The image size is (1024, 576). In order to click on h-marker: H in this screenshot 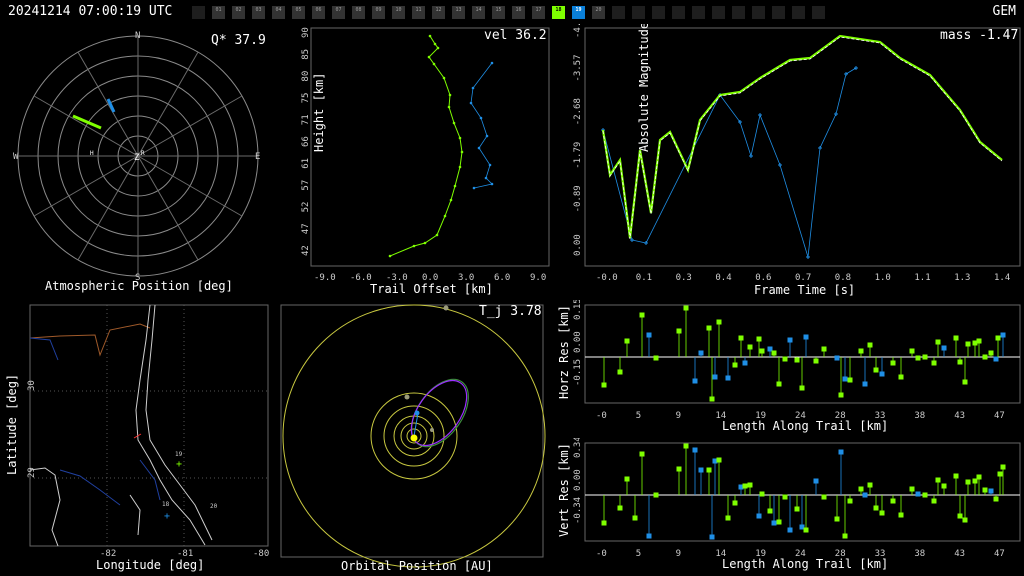, I will do `click(92, 153)`.